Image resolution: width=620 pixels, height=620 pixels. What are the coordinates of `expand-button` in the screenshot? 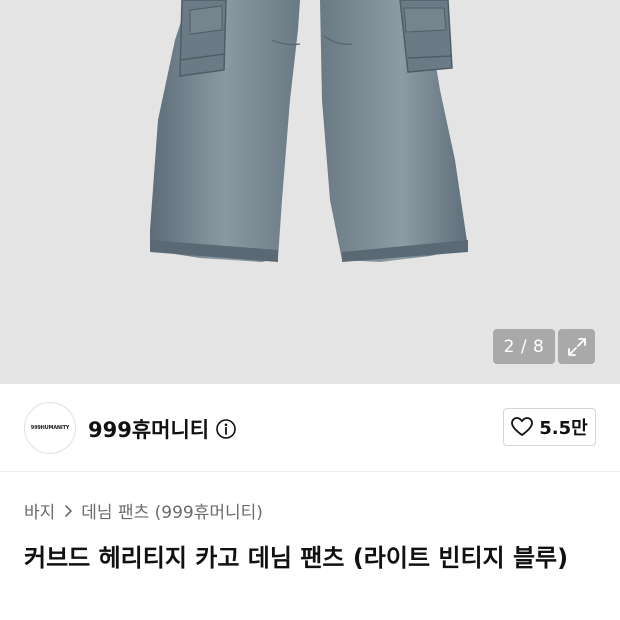 It's located at (576, 346).